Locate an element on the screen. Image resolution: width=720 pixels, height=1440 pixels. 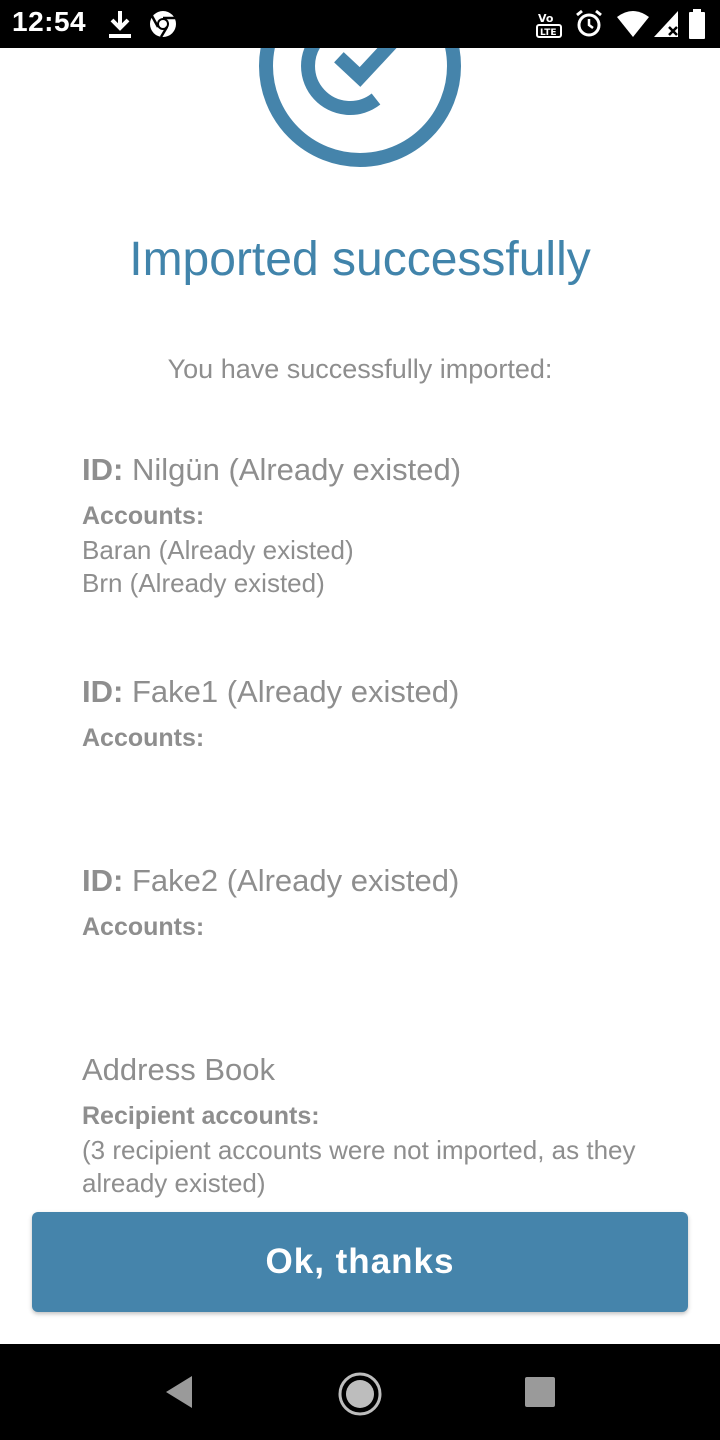
battery-icon is located at coordinates (697, 24).